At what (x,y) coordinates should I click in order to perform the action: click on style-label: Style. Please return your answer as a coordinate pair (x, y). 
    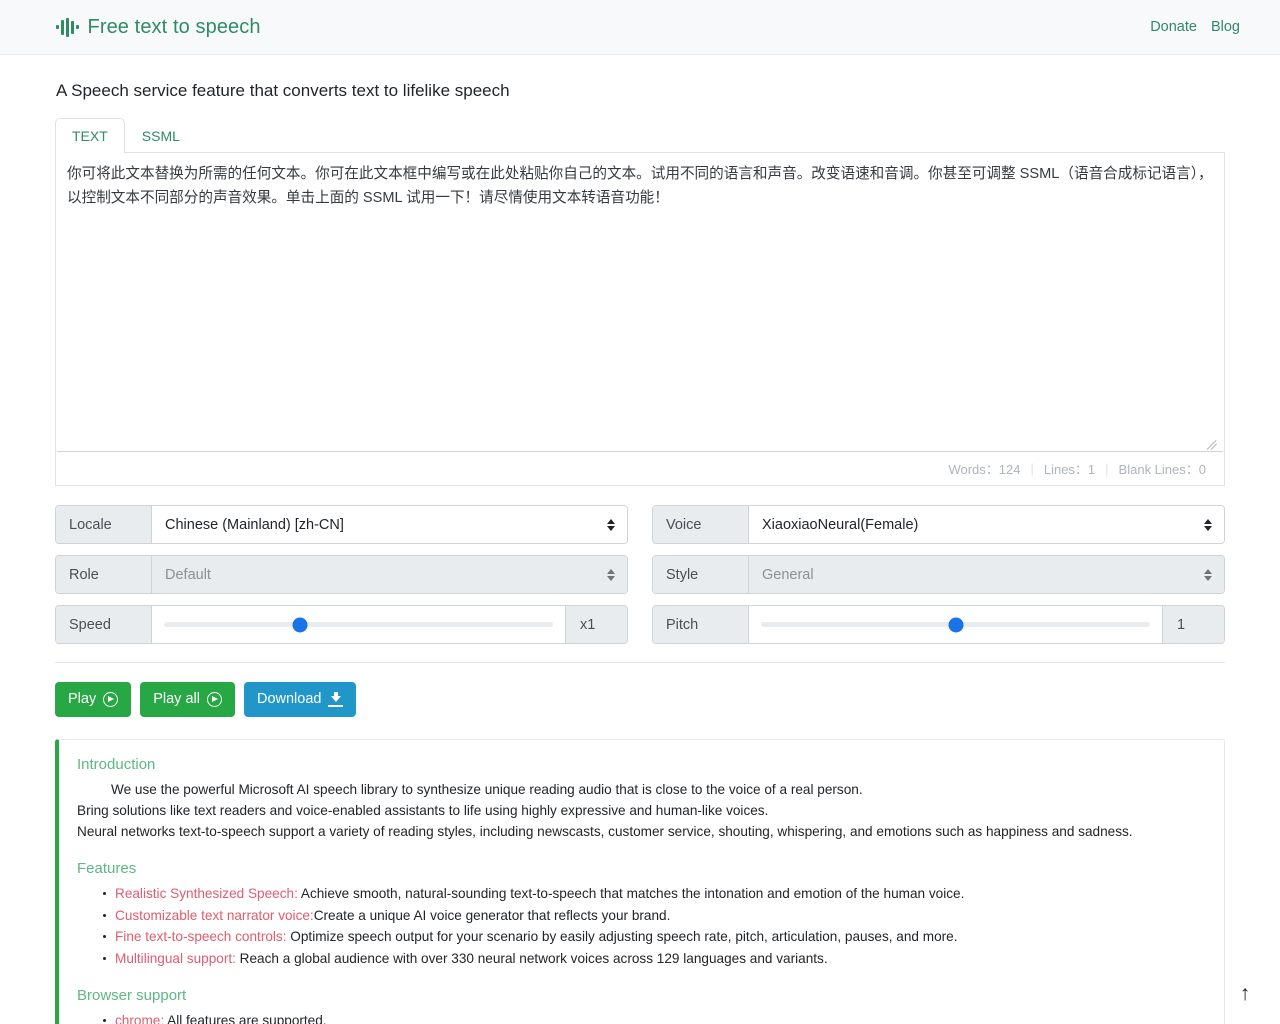
    Looking at the image, I should click on (701, 574).